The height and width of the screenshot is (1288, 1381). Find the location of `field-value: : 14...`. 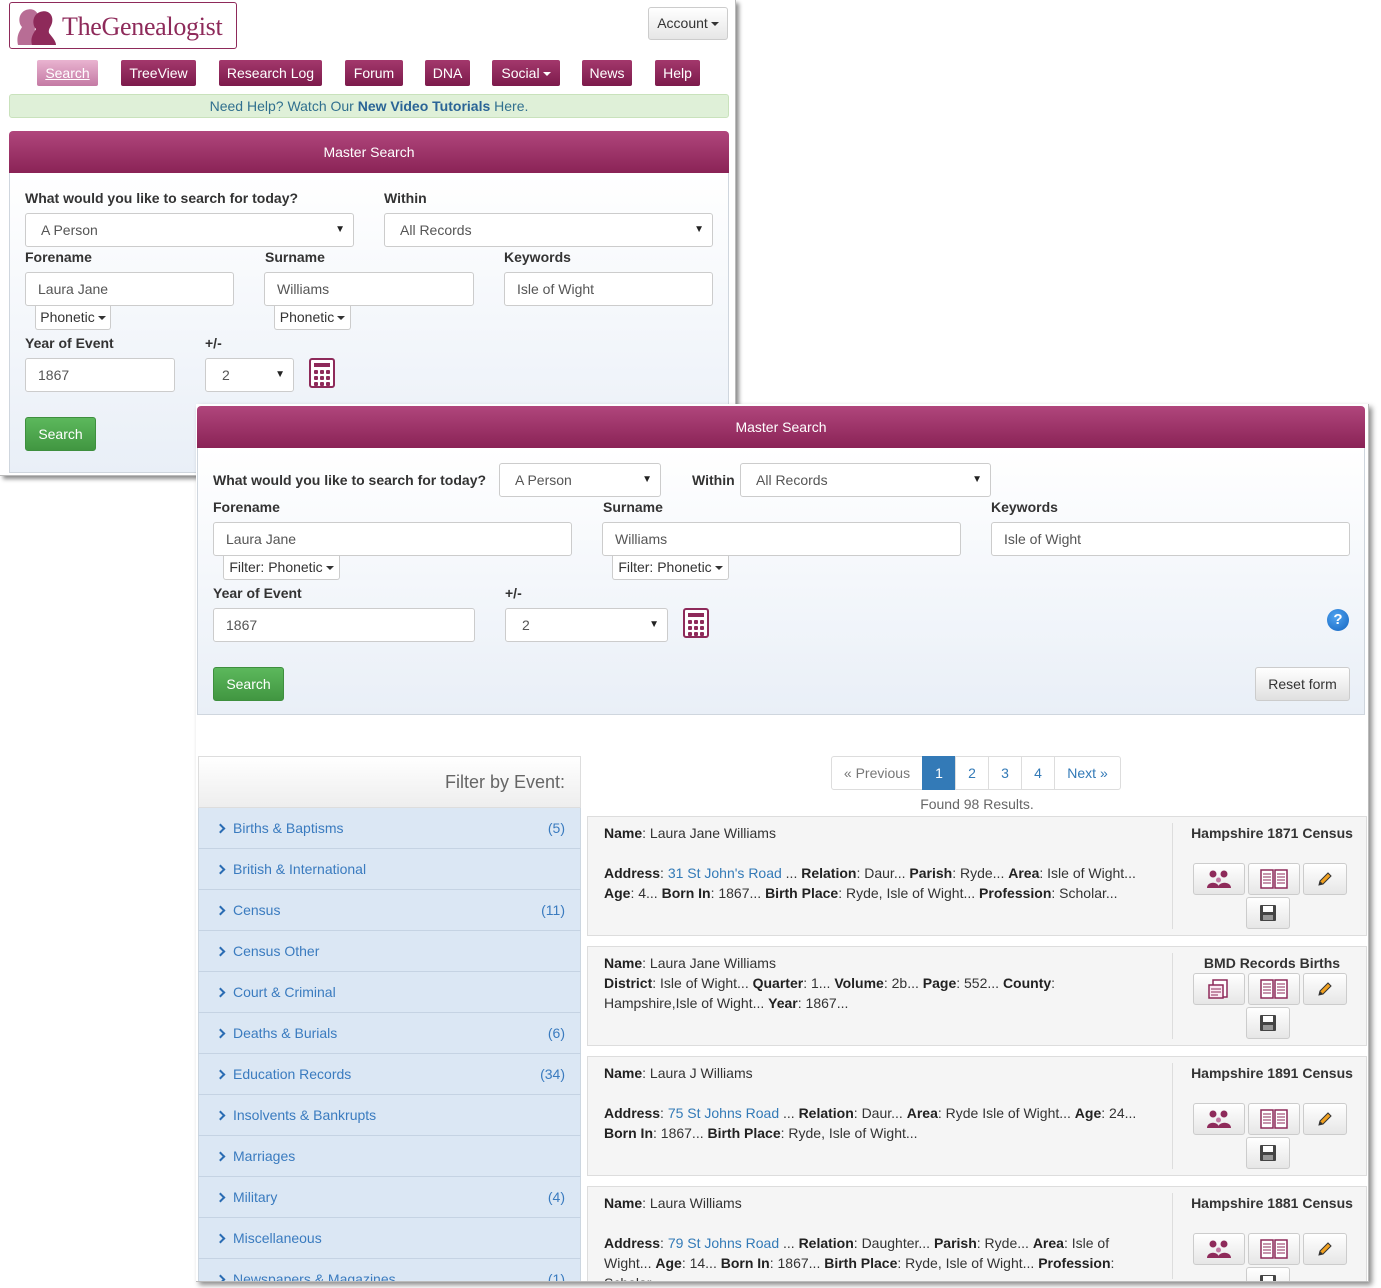

field-value: : 14... is located at coordinates (701, 1263).